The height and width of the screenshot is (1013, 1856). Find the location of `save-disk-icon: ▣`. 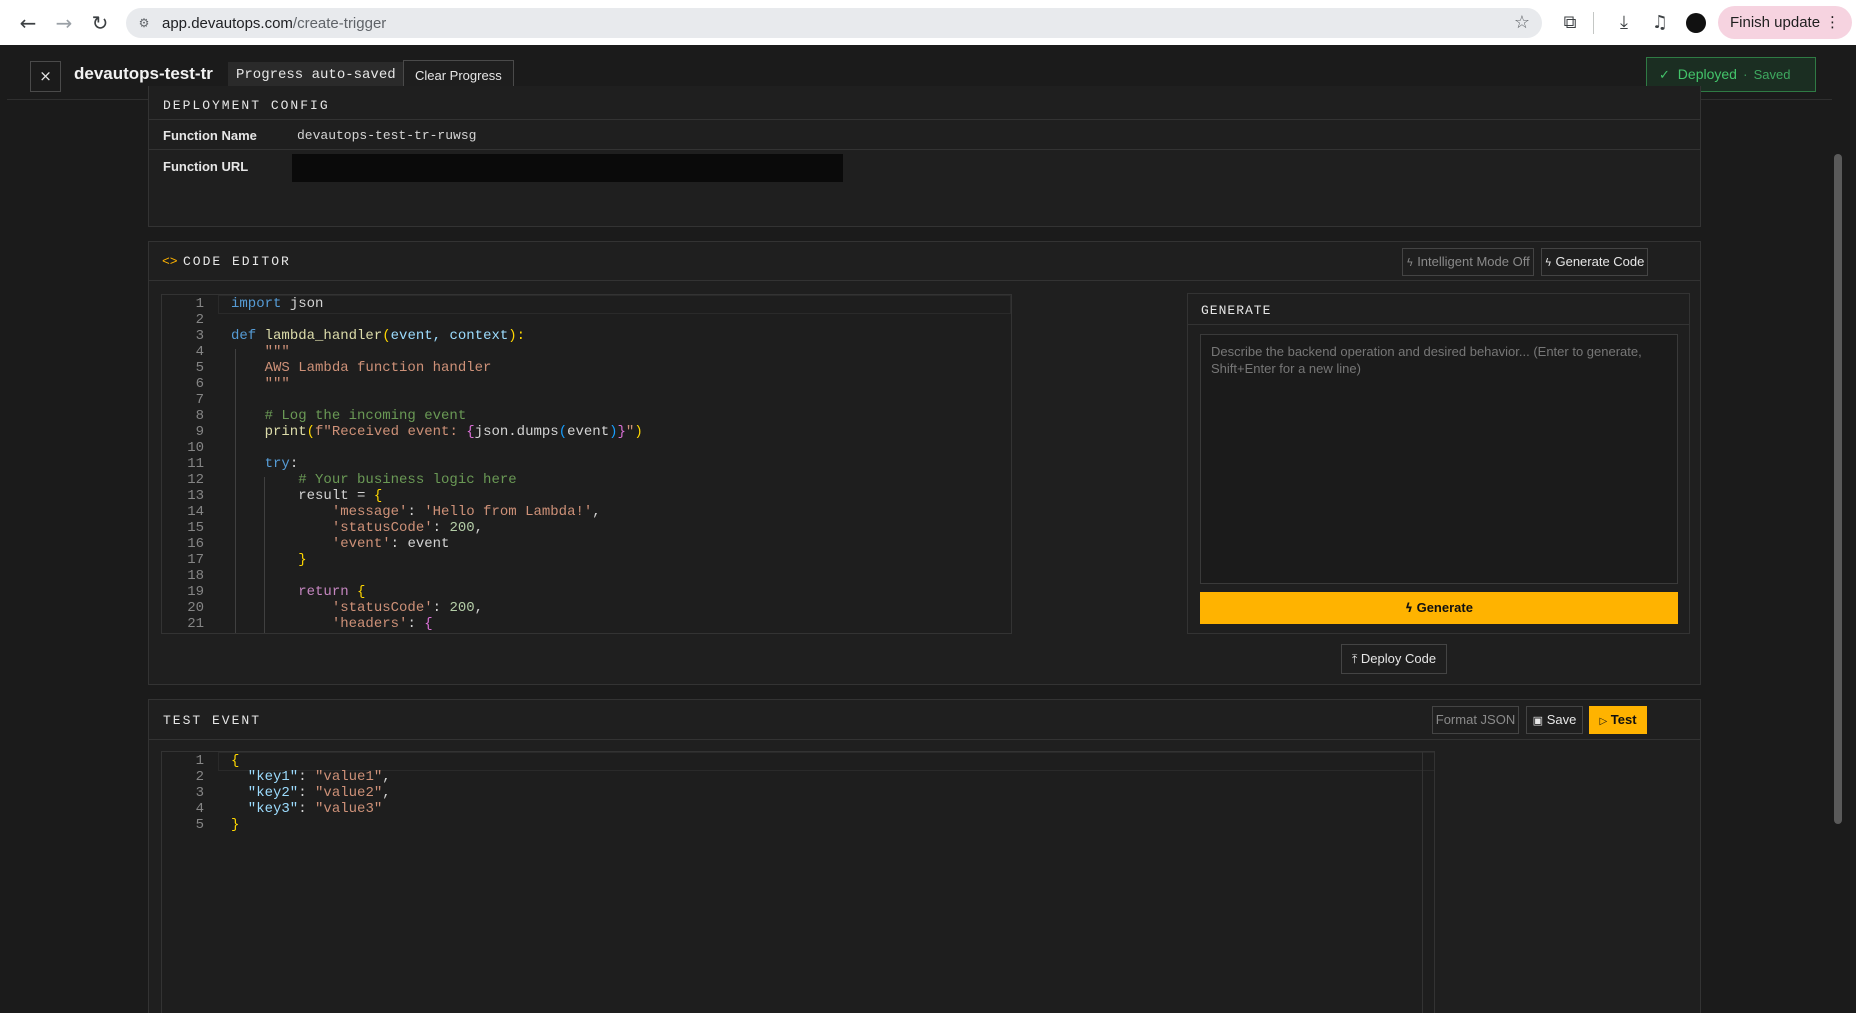

save-disk-icon: ▣ is located at coordinates (1538, 720).